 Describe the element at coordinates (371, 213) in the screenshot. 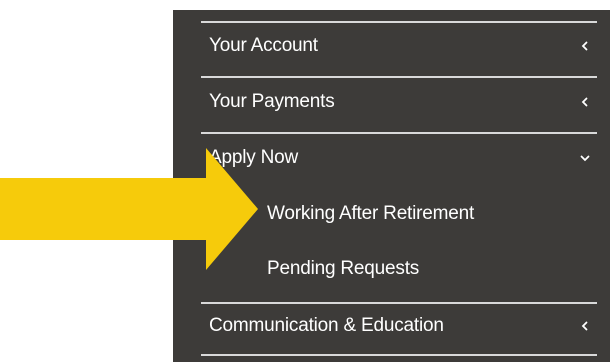

I see `submenu-item-label: Working After Retirement` at that location.